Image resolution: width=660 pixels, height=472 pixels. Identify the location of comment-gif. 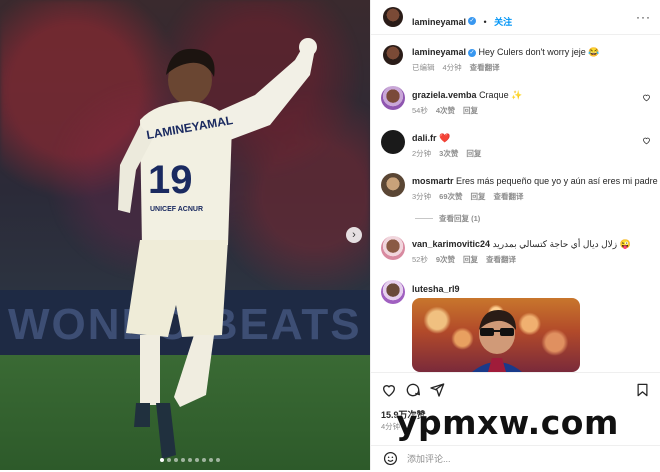
(496, 335).